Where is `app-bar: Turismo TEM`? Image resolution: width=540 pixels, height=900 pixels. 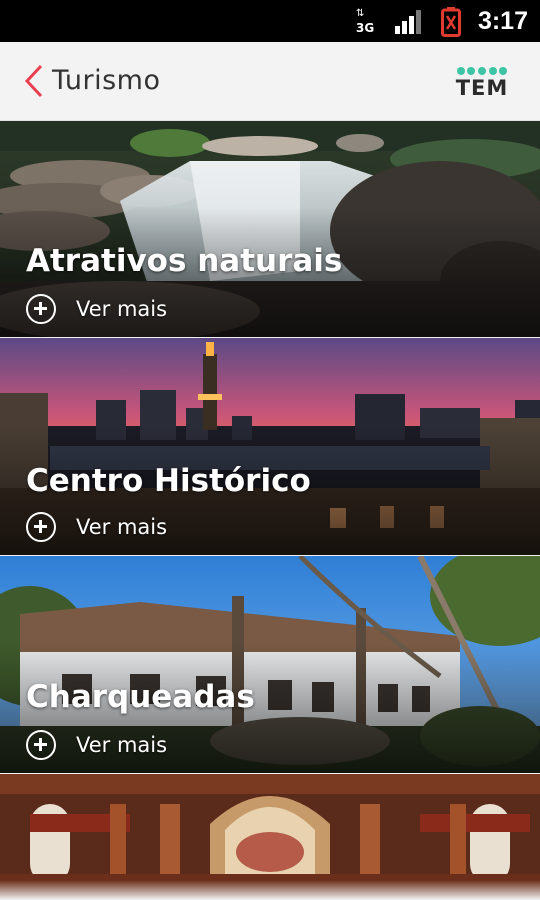
app-bar: Turismo TEM is located at coordinates (270, 81).